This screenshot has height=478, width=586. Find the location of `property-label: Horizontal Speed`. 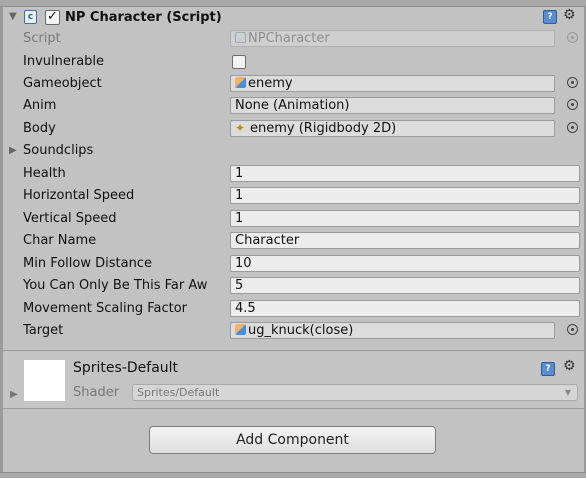

property-label: Horizontal Speed is located at coordinates (79, 195).